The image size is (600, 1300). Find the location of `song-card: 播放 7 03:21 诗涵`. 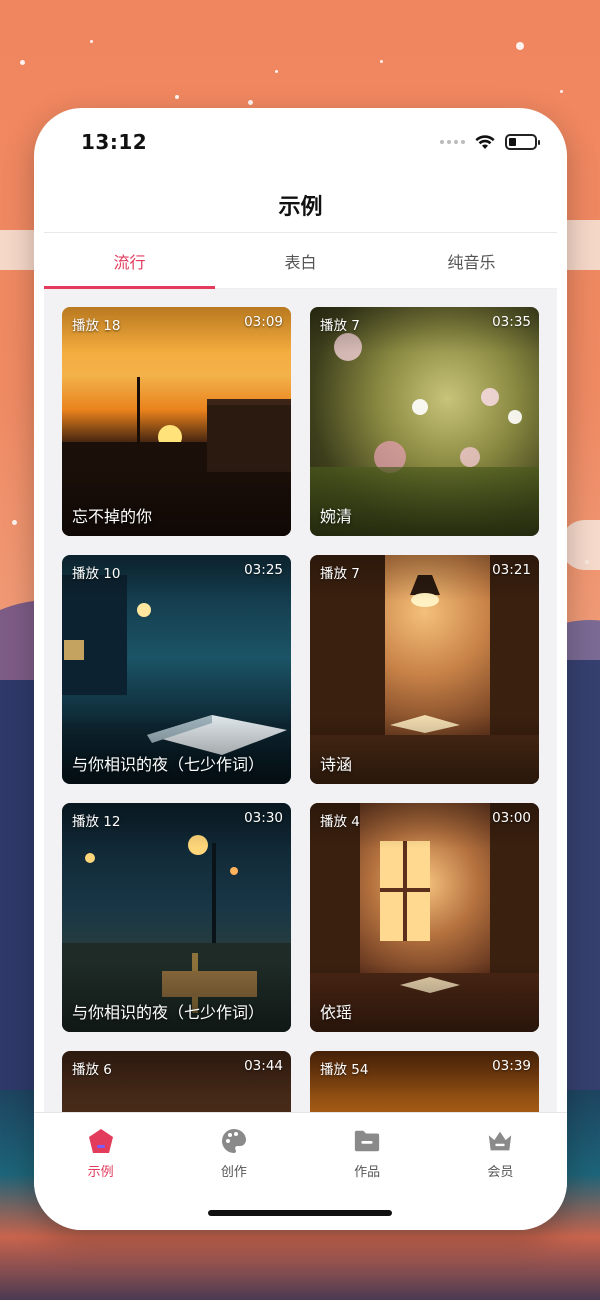

song-card: 播放 7 03:21 诗涵 is located at coordinates (424, 669).